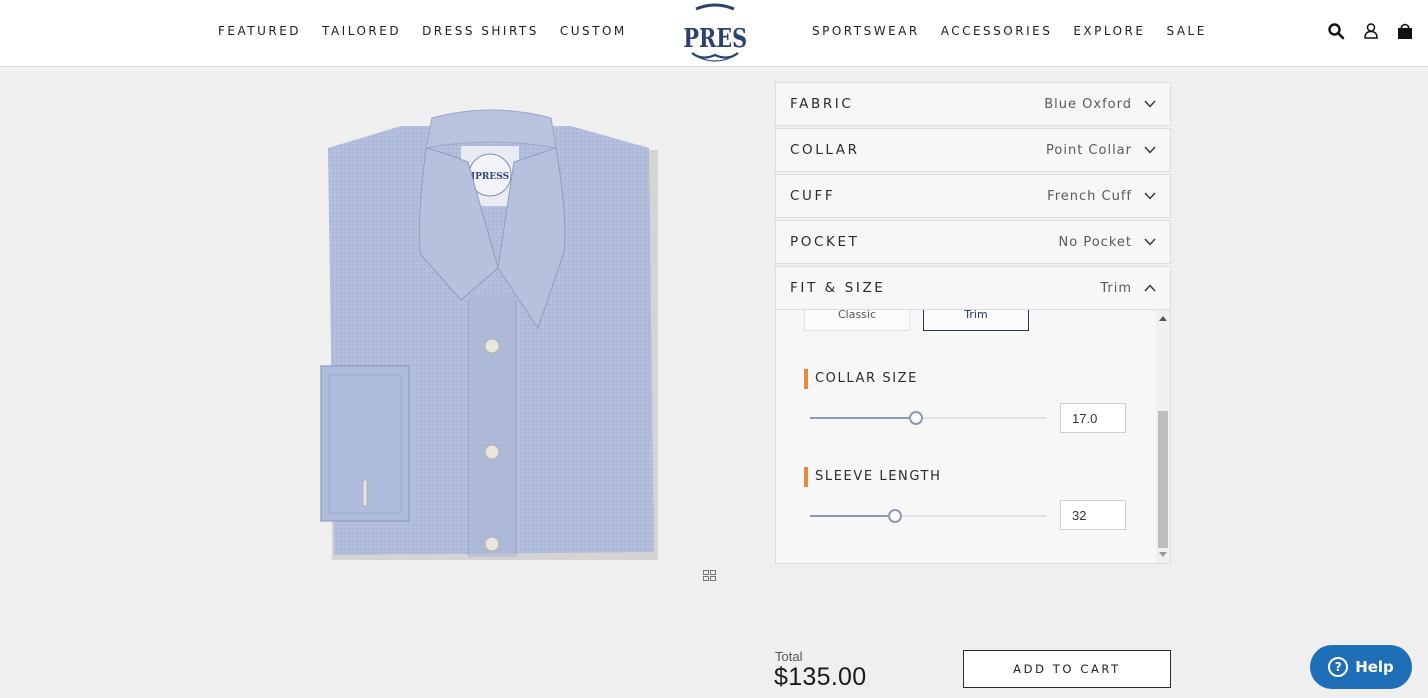  Describe the element at coordinates (820, 677) in the screenshot. I see `total-price: $135.00` at that location.